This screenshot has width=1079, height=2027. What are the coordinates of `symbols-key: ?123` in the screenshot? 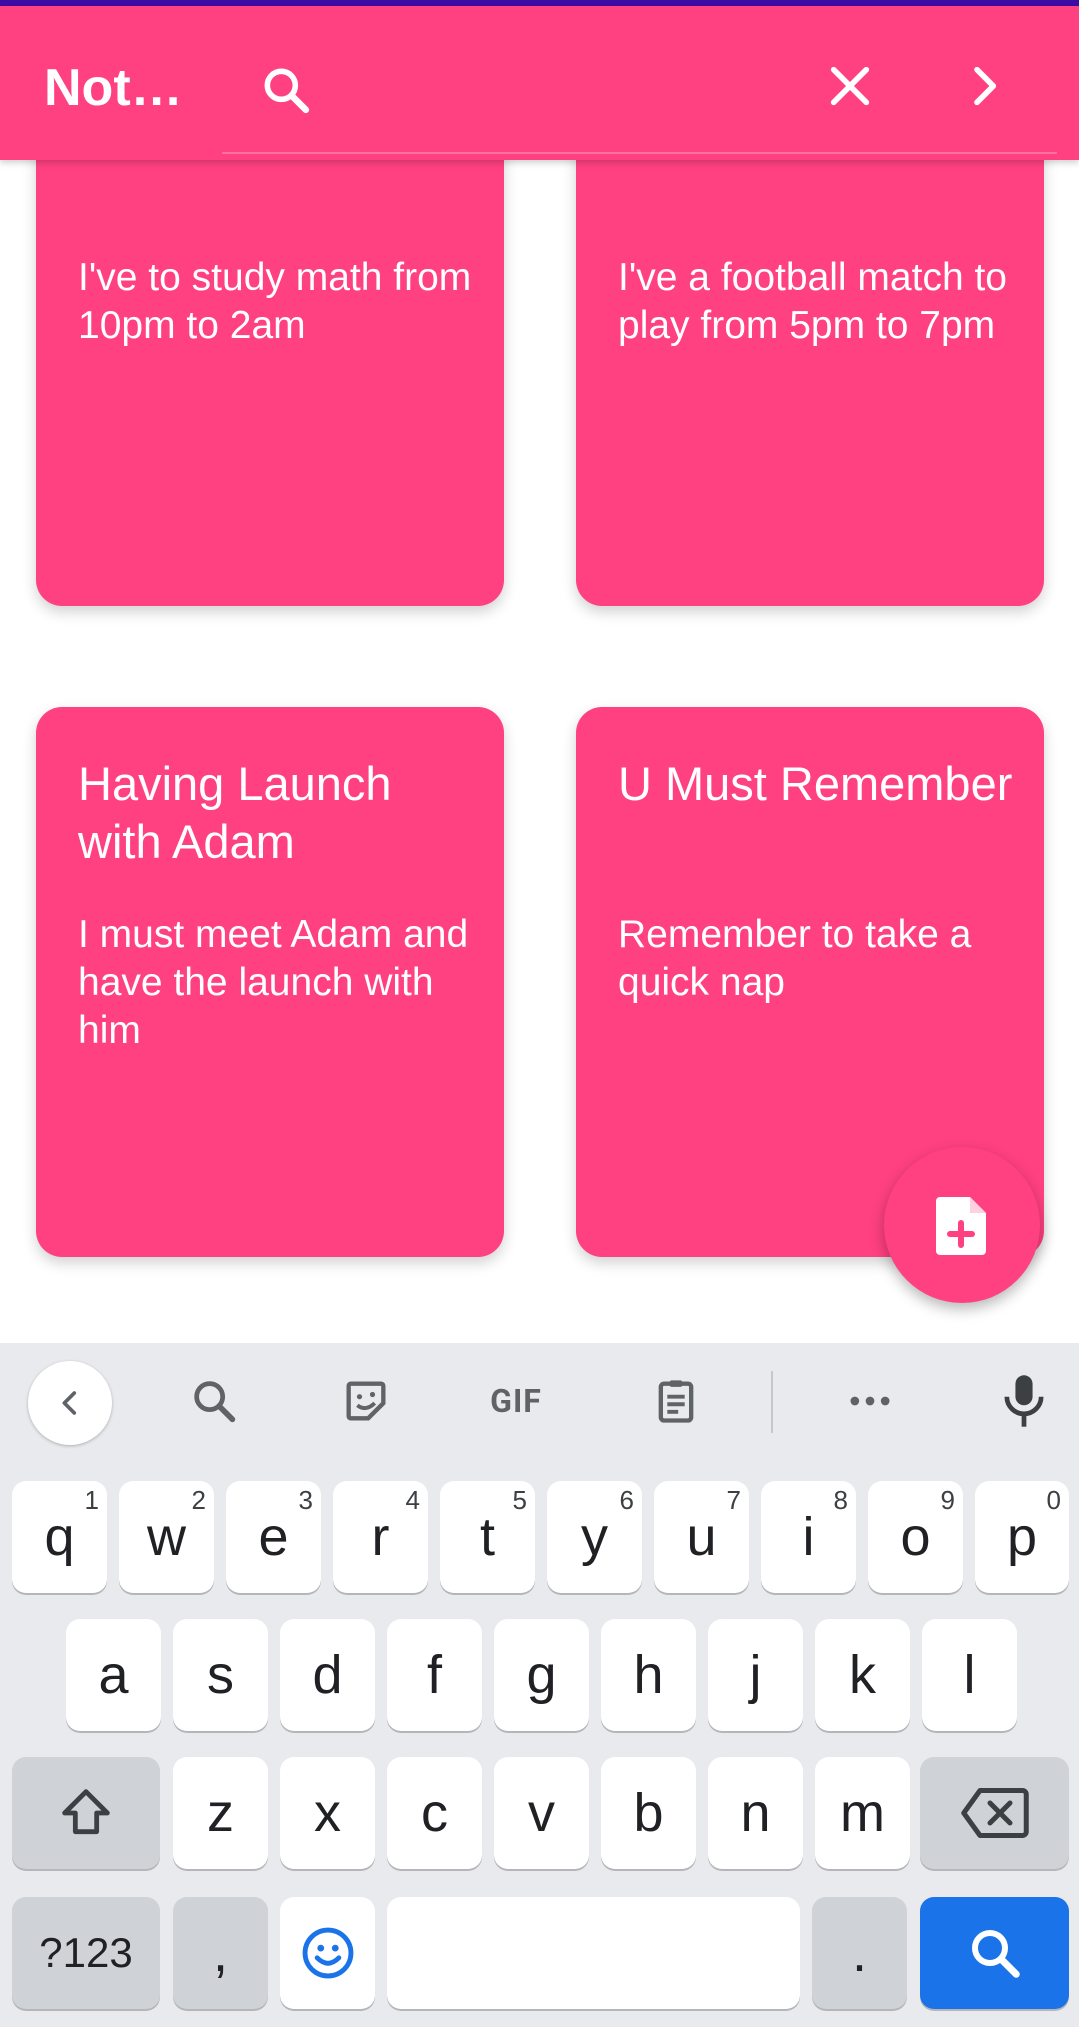 It's located at (86, 1953).